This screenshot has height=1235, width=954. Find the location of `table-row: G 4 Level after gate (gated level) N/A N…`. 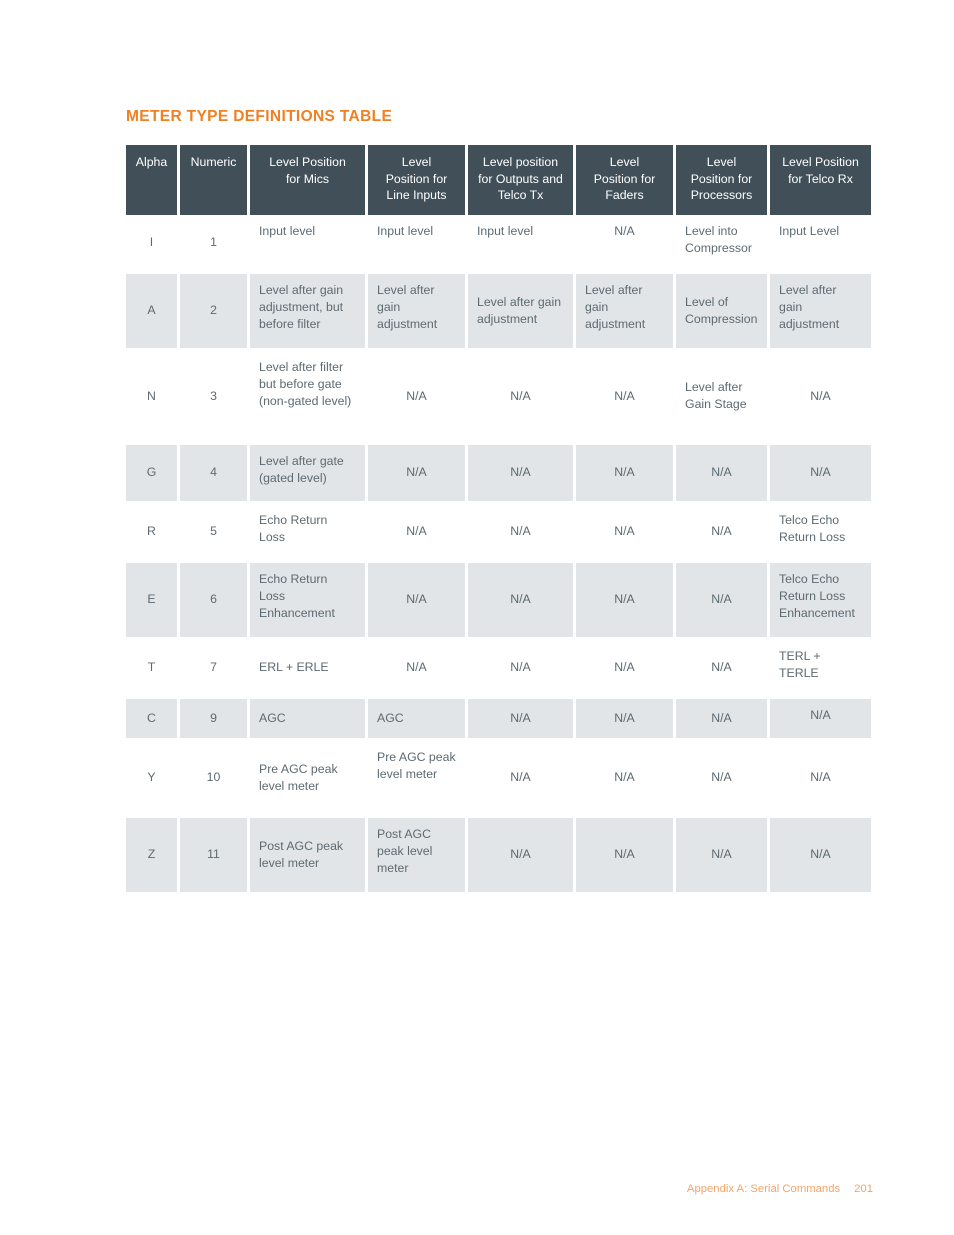

table-row: G 4 Level after gate (gated level) N/A N… is located at coordinates (498, 472).